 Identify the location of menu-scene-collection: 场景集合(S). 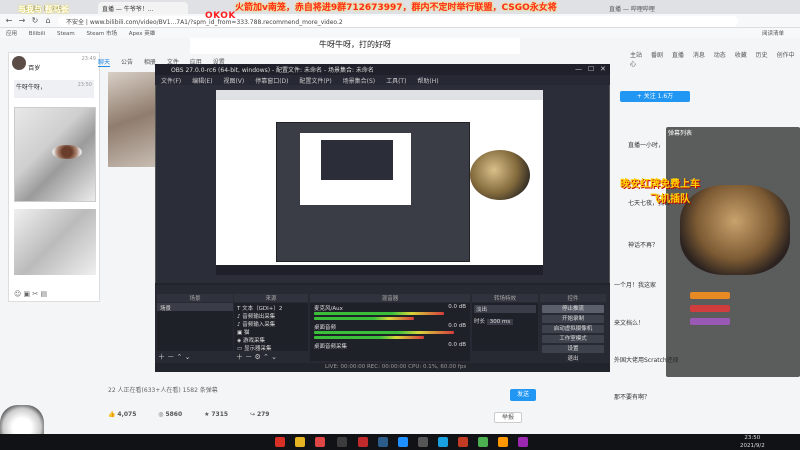
(359, 81).